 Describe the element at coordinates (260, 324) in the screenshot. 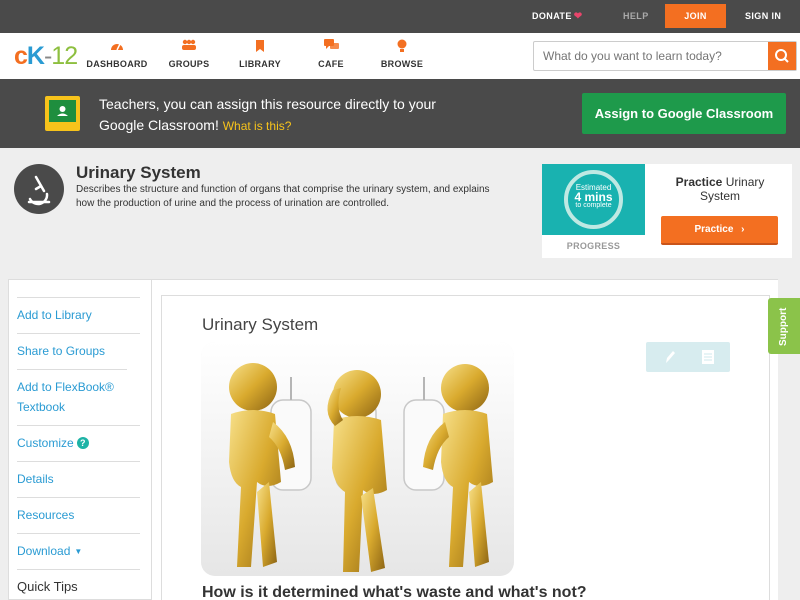

I see `content-title: Urinary System` at that location.